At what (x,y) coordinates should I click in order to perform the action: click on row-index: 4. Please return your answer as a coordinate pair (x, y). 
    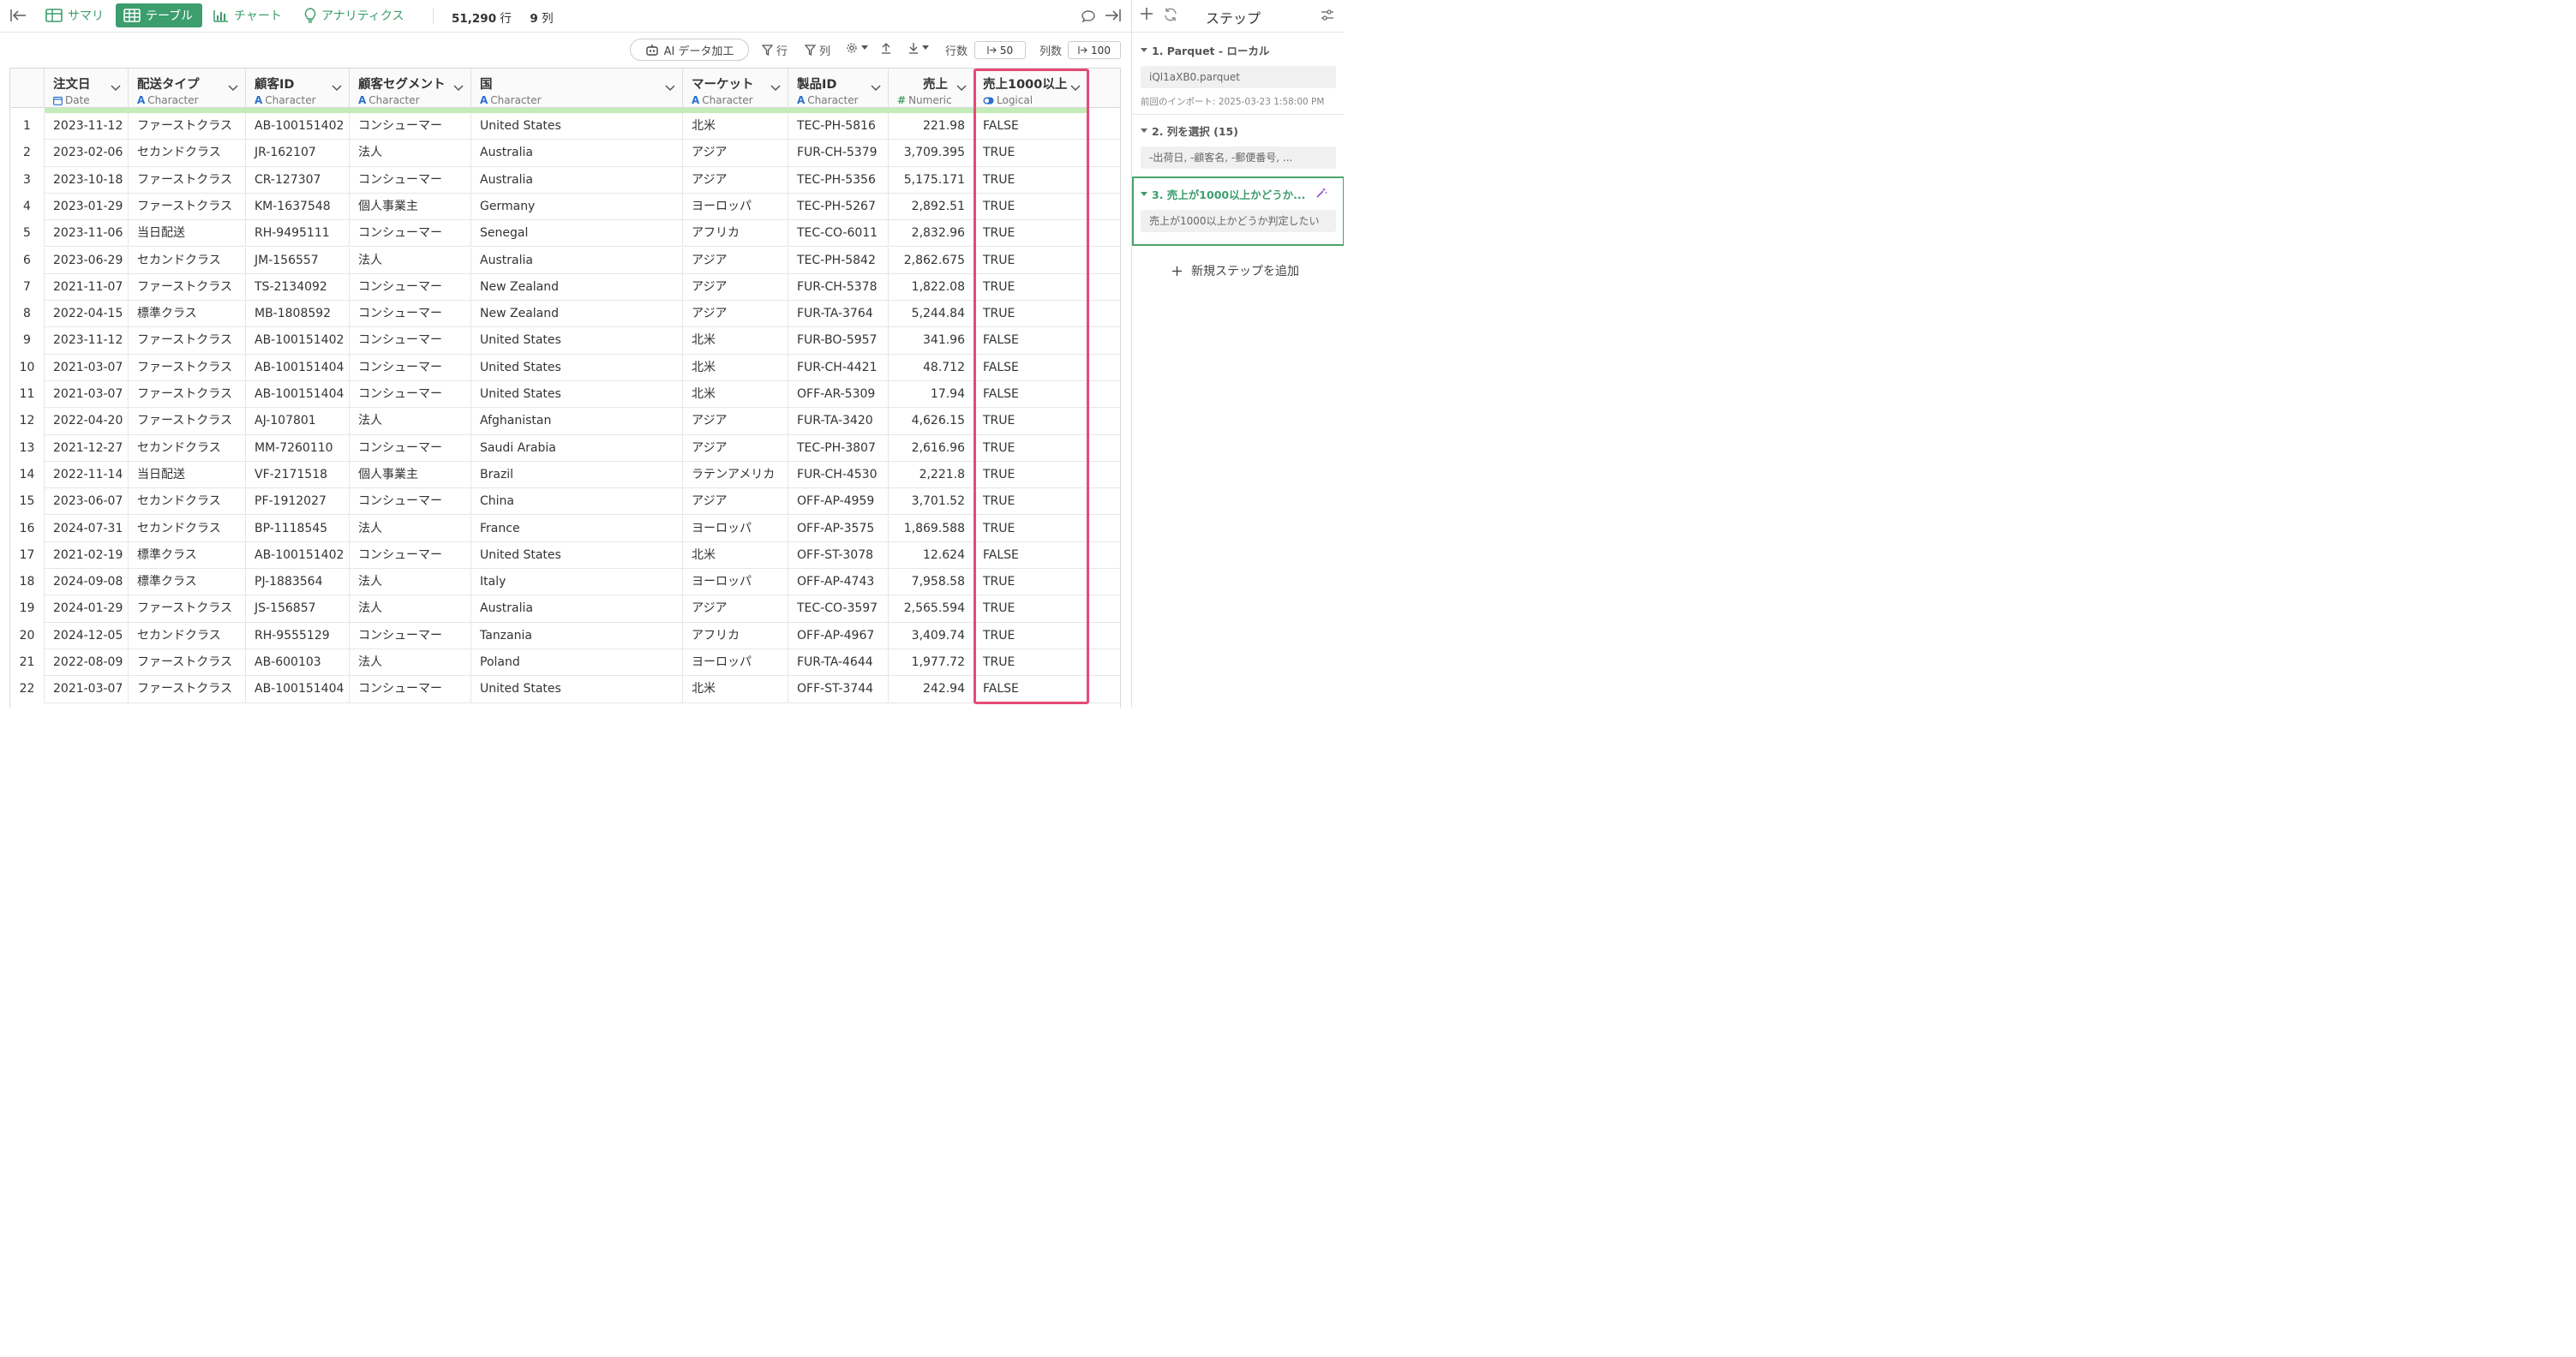
    Looking at the image, I should click on (27, 207).